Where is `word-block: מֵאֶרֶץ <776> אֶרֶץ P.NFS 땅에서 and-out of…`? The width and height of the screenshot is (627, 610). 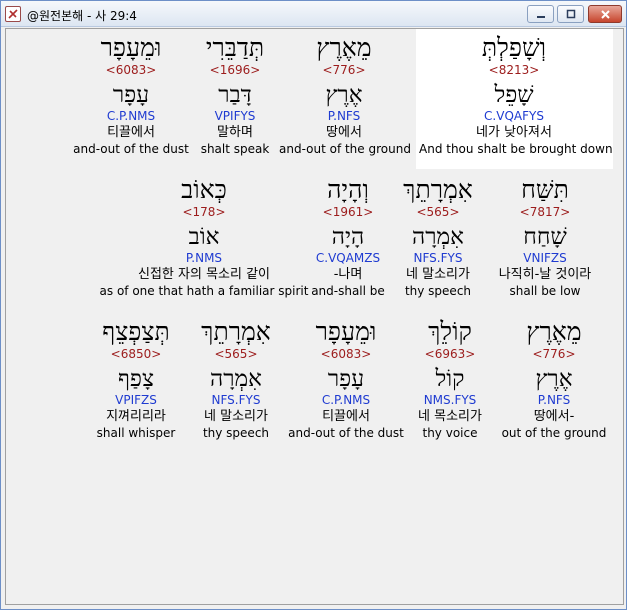
word-block: מֵאֶרֶץ <776> אֶרֶץ P.NFS 땅에서 and-out of… is located at coordinates (345, 95).